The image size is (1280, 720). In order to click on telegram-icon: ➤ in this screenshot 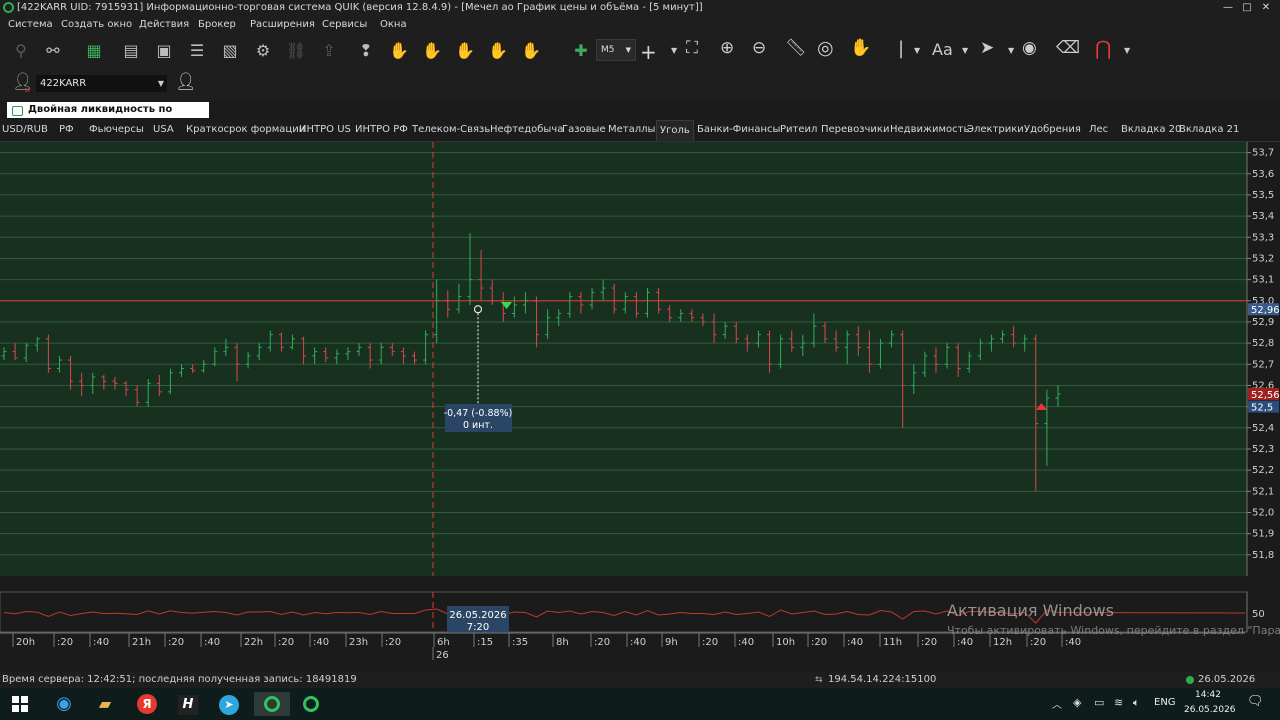, I will do `click(229, 704)`.